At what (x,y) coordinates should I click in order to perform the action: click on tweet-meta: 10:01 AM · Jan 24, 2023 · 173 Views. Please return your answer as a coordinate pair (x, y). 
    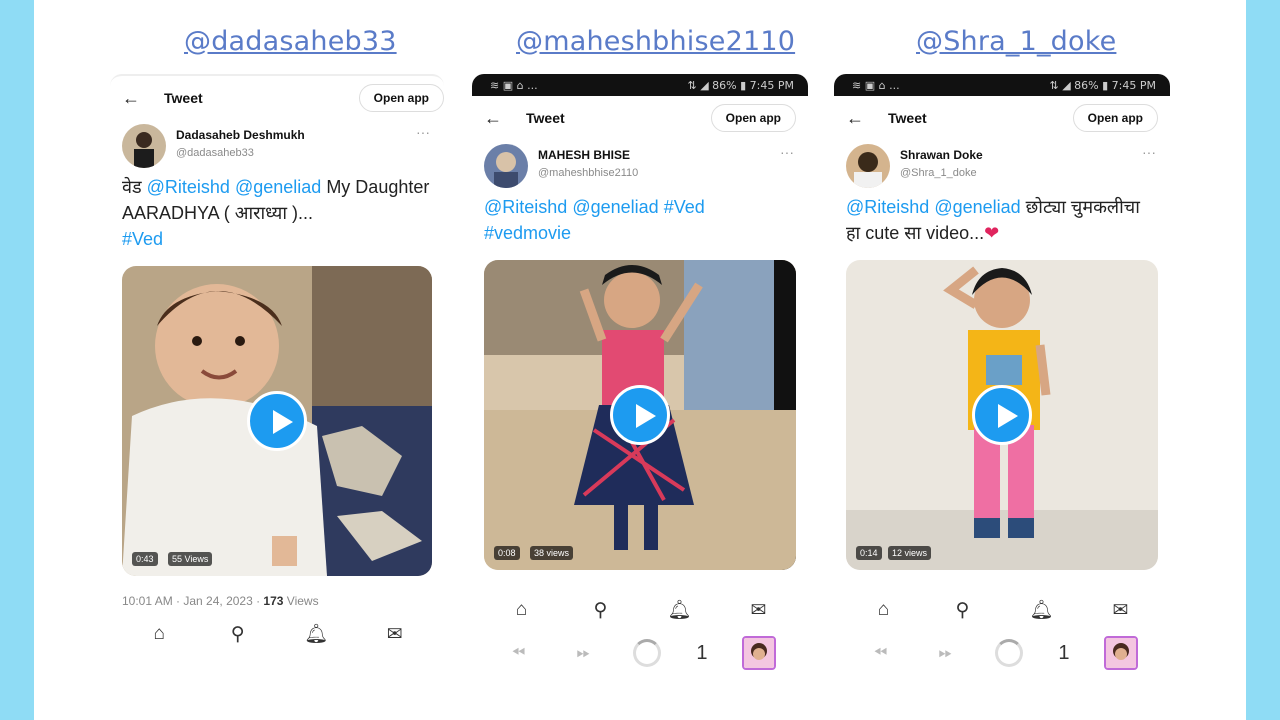
    Looking at the image, I should click on (277, 592).